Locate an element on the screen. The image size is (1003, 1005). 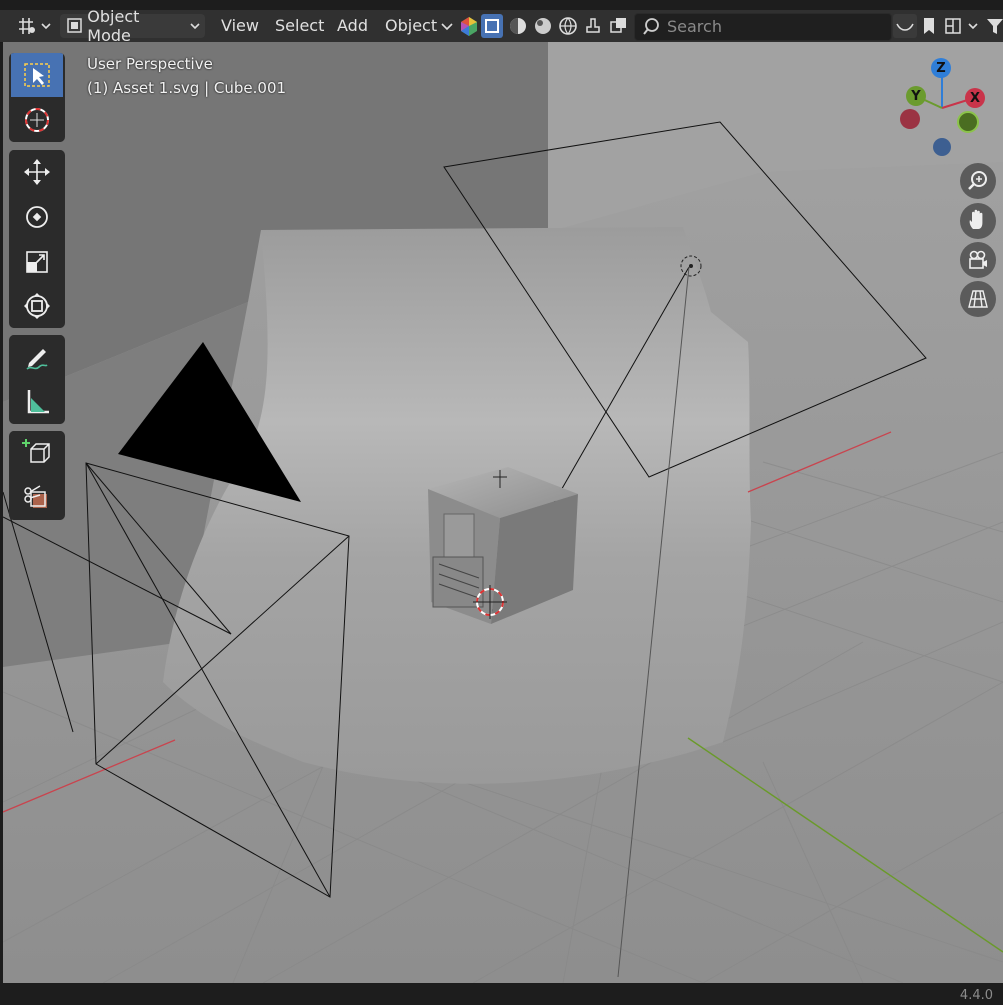
object-info-label: (1) Asset 1.svg | Cube.001 is located at coordinates (187, 88).